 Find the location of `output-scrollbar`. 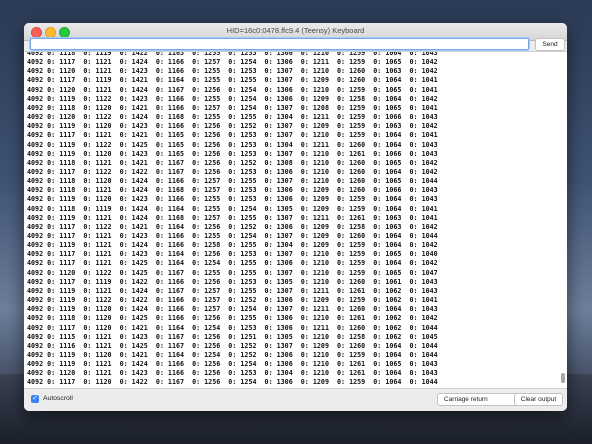

output-scrollbar is located at coordinates (563, 220).